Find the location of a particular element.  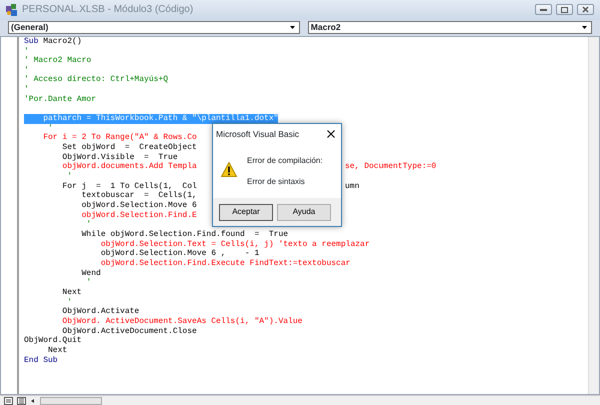

code-line: 'Por.Dante Amor is located at coordinates (60, 99).